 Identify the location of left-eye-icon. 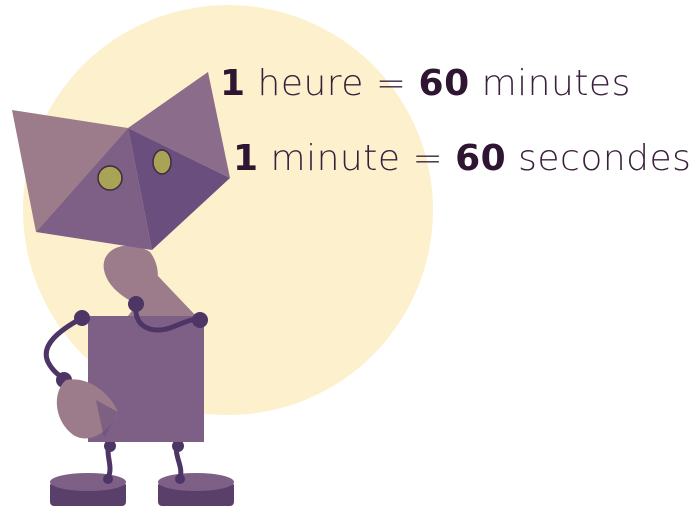
(110, 178).